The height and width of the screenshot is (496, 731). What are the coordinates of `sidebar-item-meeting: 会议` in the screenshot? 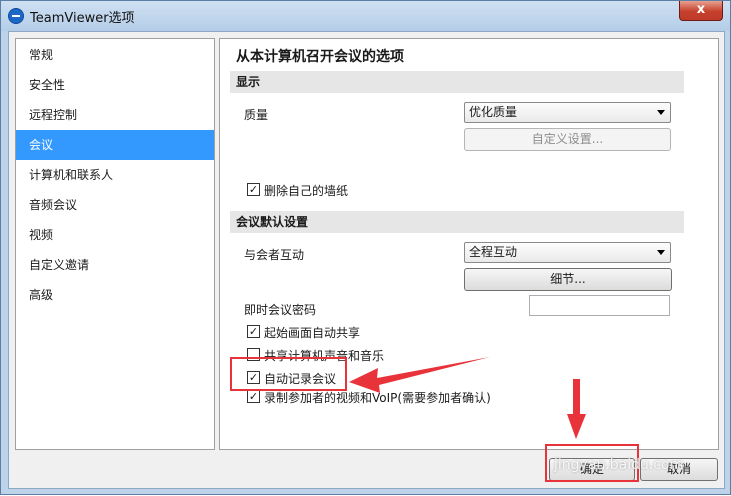 It's located at (115, 145).